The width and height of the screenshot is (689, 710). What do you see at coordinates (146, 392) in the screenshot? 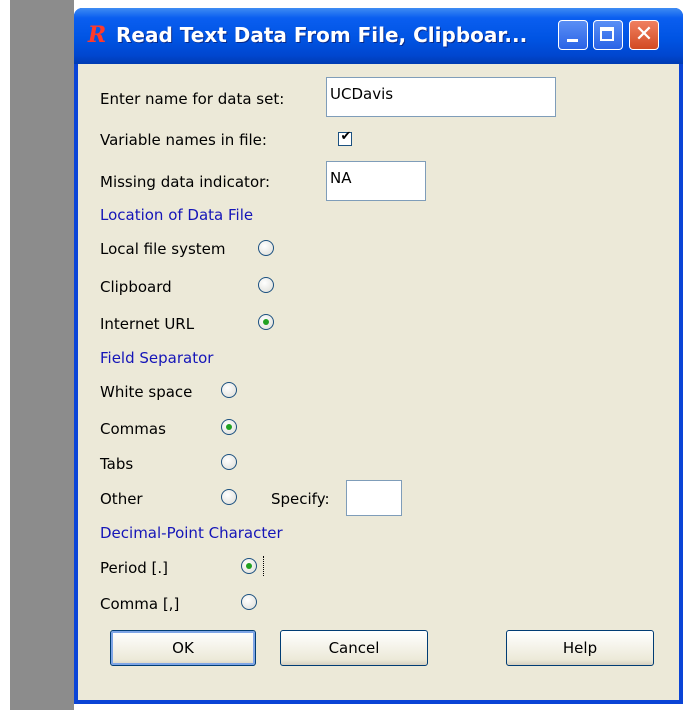
I see `option-white-space-label: White space` at bounding box center [146, 392].